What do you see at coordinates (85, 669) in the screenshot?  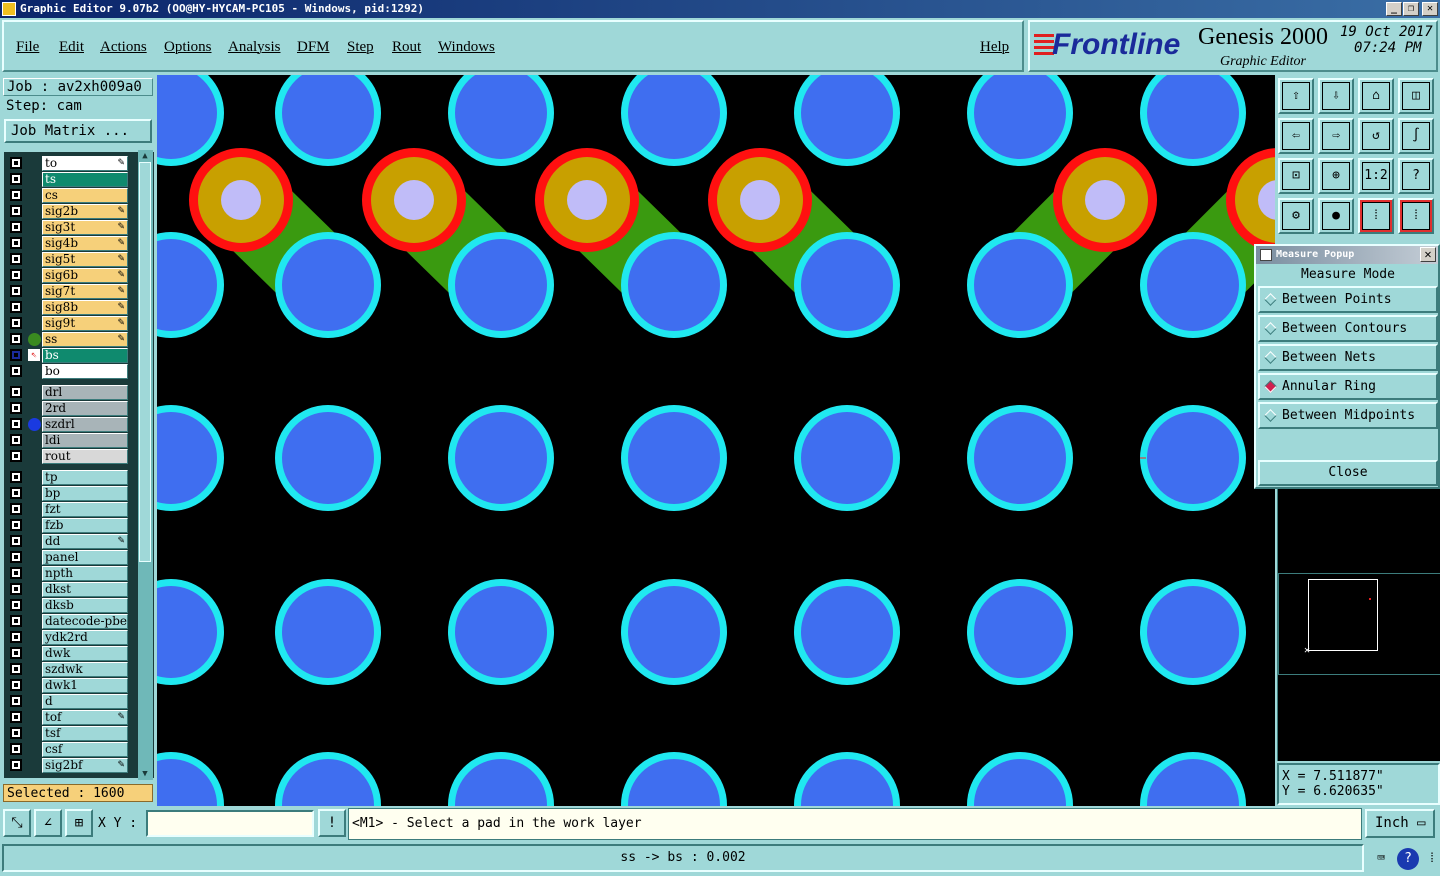 I see `layer-name: szdwk` at bounding box center [85, 669].